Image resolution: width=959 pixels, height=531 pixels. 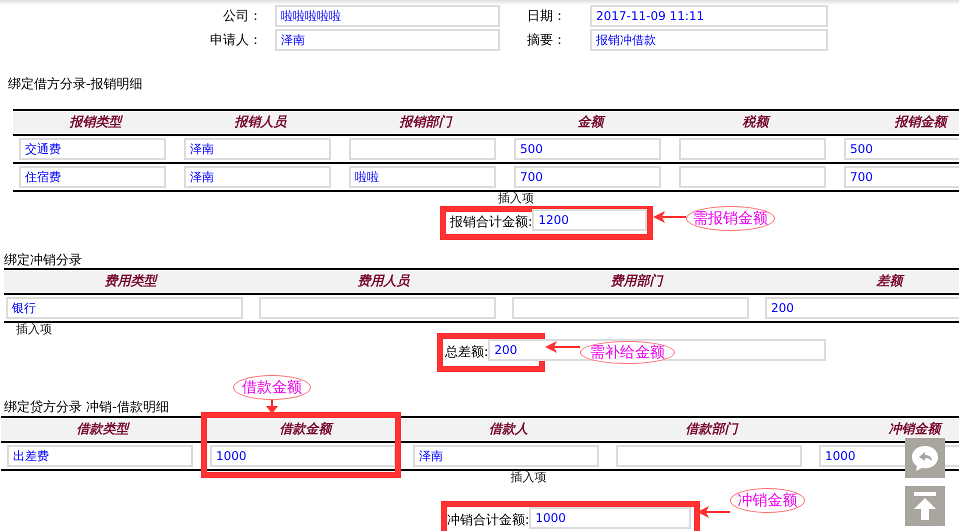 I want to click on column-header: 金额, so click(x=590, y=123).